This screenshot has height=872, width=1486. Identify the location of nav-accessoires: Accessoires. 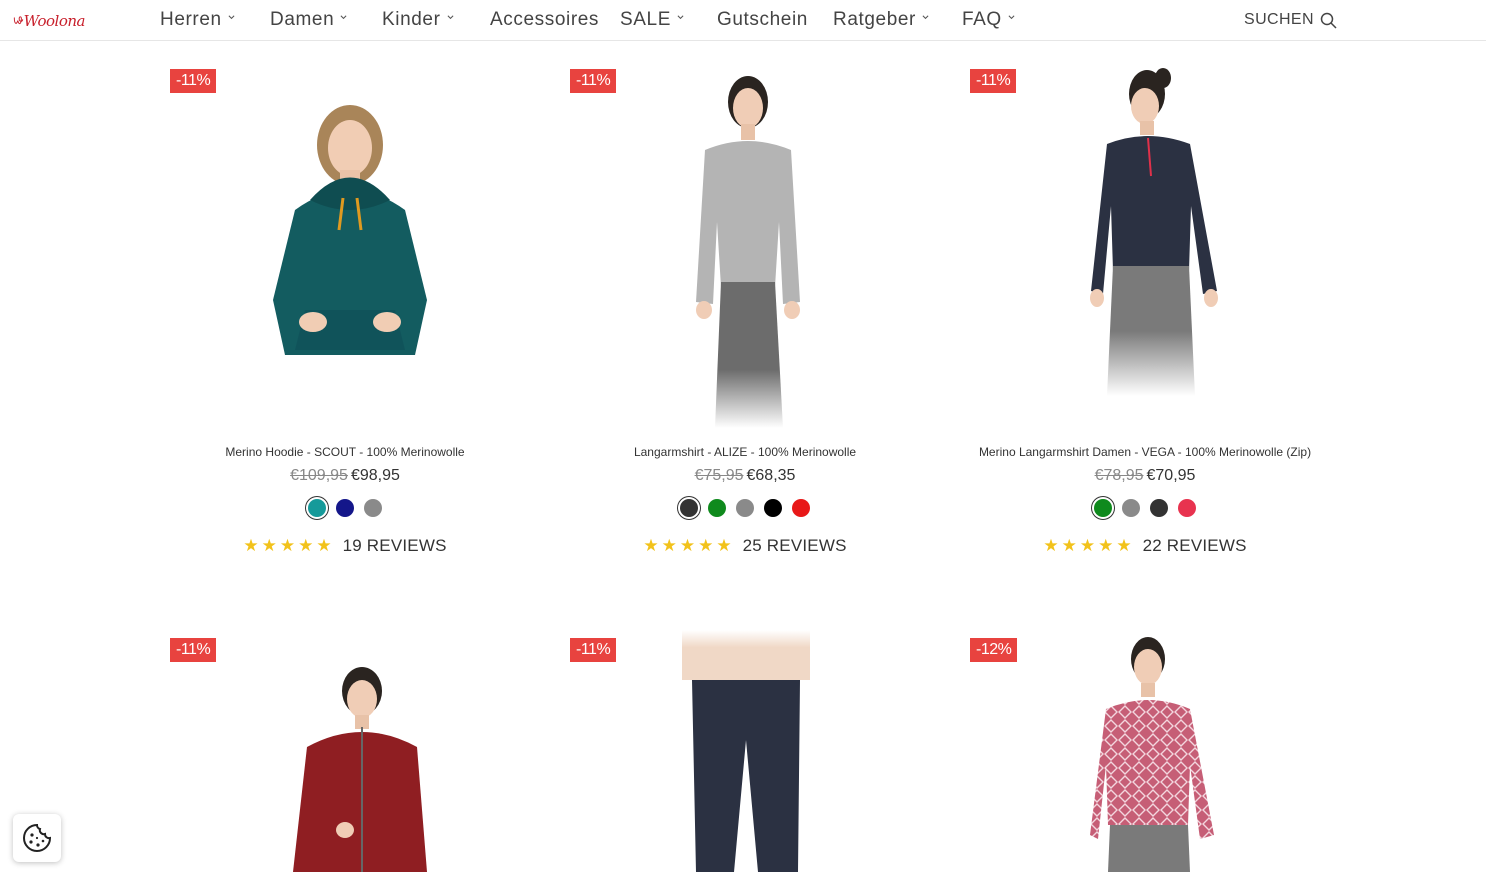
(544, 20).